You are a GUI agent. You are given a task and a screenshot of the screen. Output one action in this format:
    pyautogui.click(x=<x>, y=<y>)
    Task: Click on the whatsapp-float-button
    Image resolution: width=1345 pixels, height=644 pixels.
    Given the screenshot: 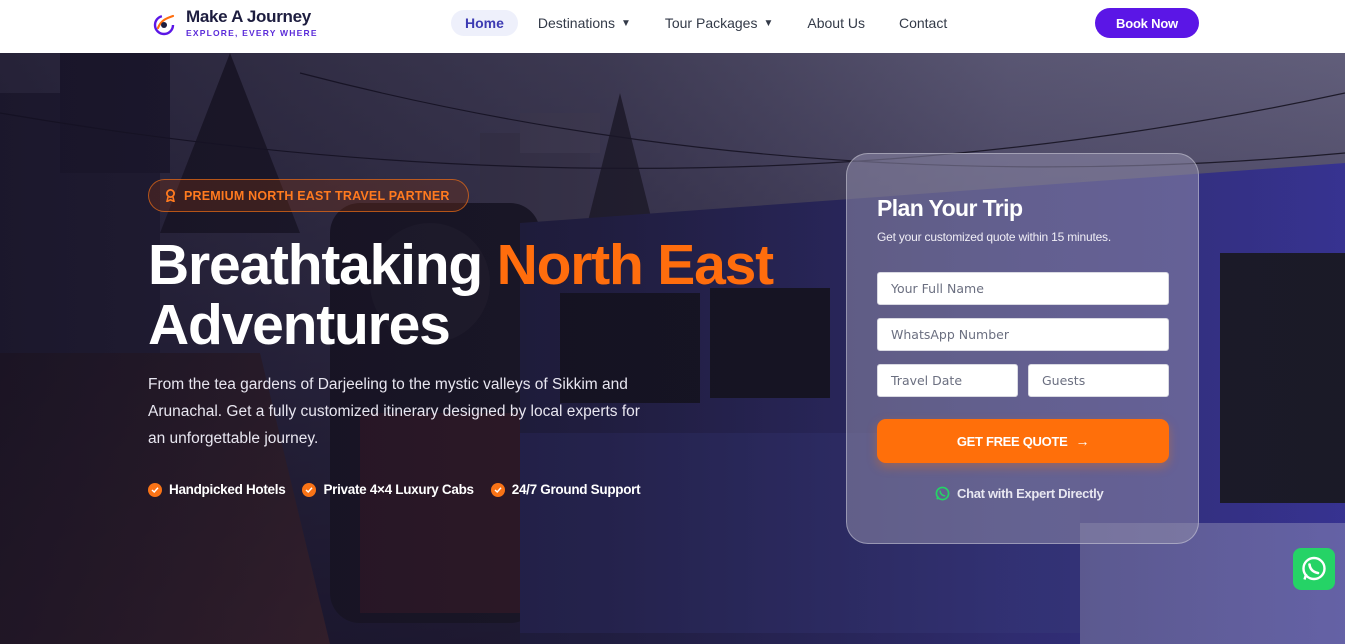 What is the action you would take?
    pyautogui.click(x=1314, y=569)
    